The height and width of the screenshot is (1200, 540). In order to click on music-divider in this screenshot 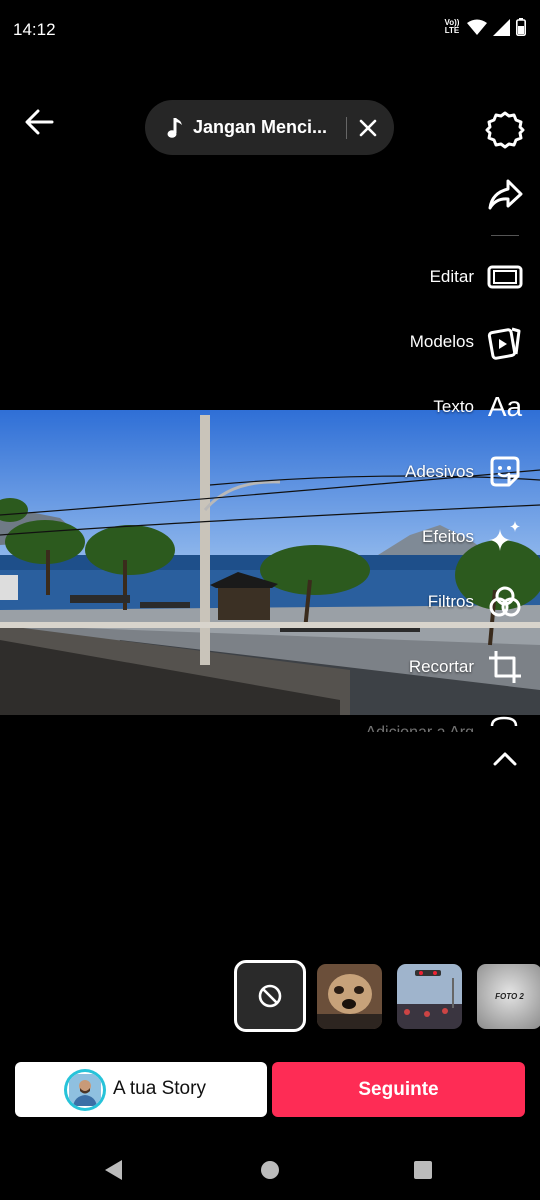, I will do `click(346, 127)`.